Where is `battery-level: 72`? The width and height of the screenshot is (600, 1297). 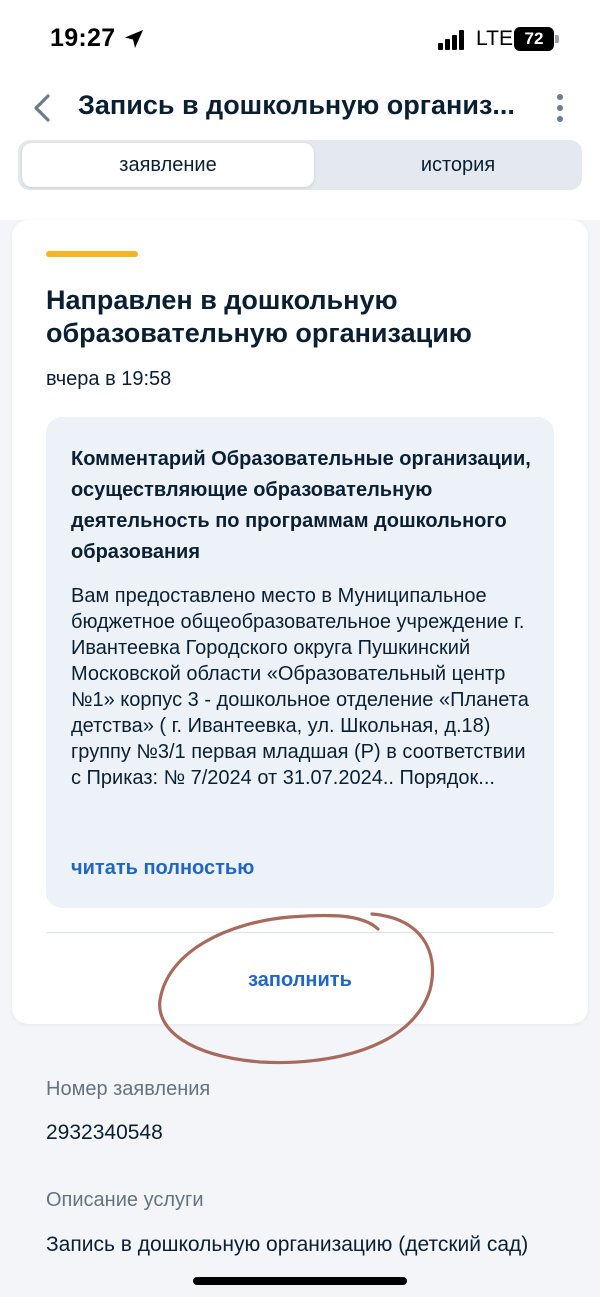
battery-level: 72 is located at coordinates (534, 38).